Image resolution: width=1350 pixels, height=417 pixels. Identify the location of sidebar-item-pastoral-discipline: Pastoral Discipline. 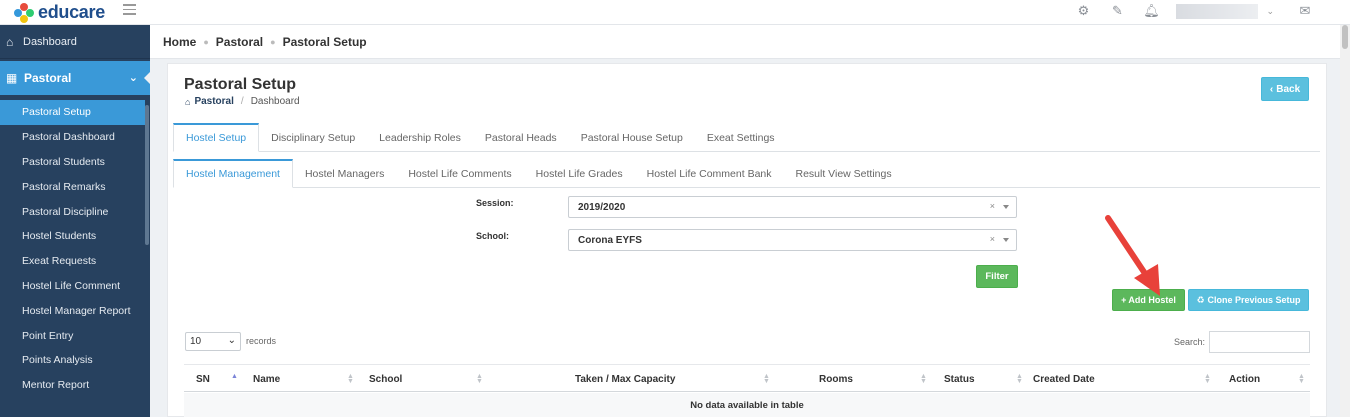
(72, 211).